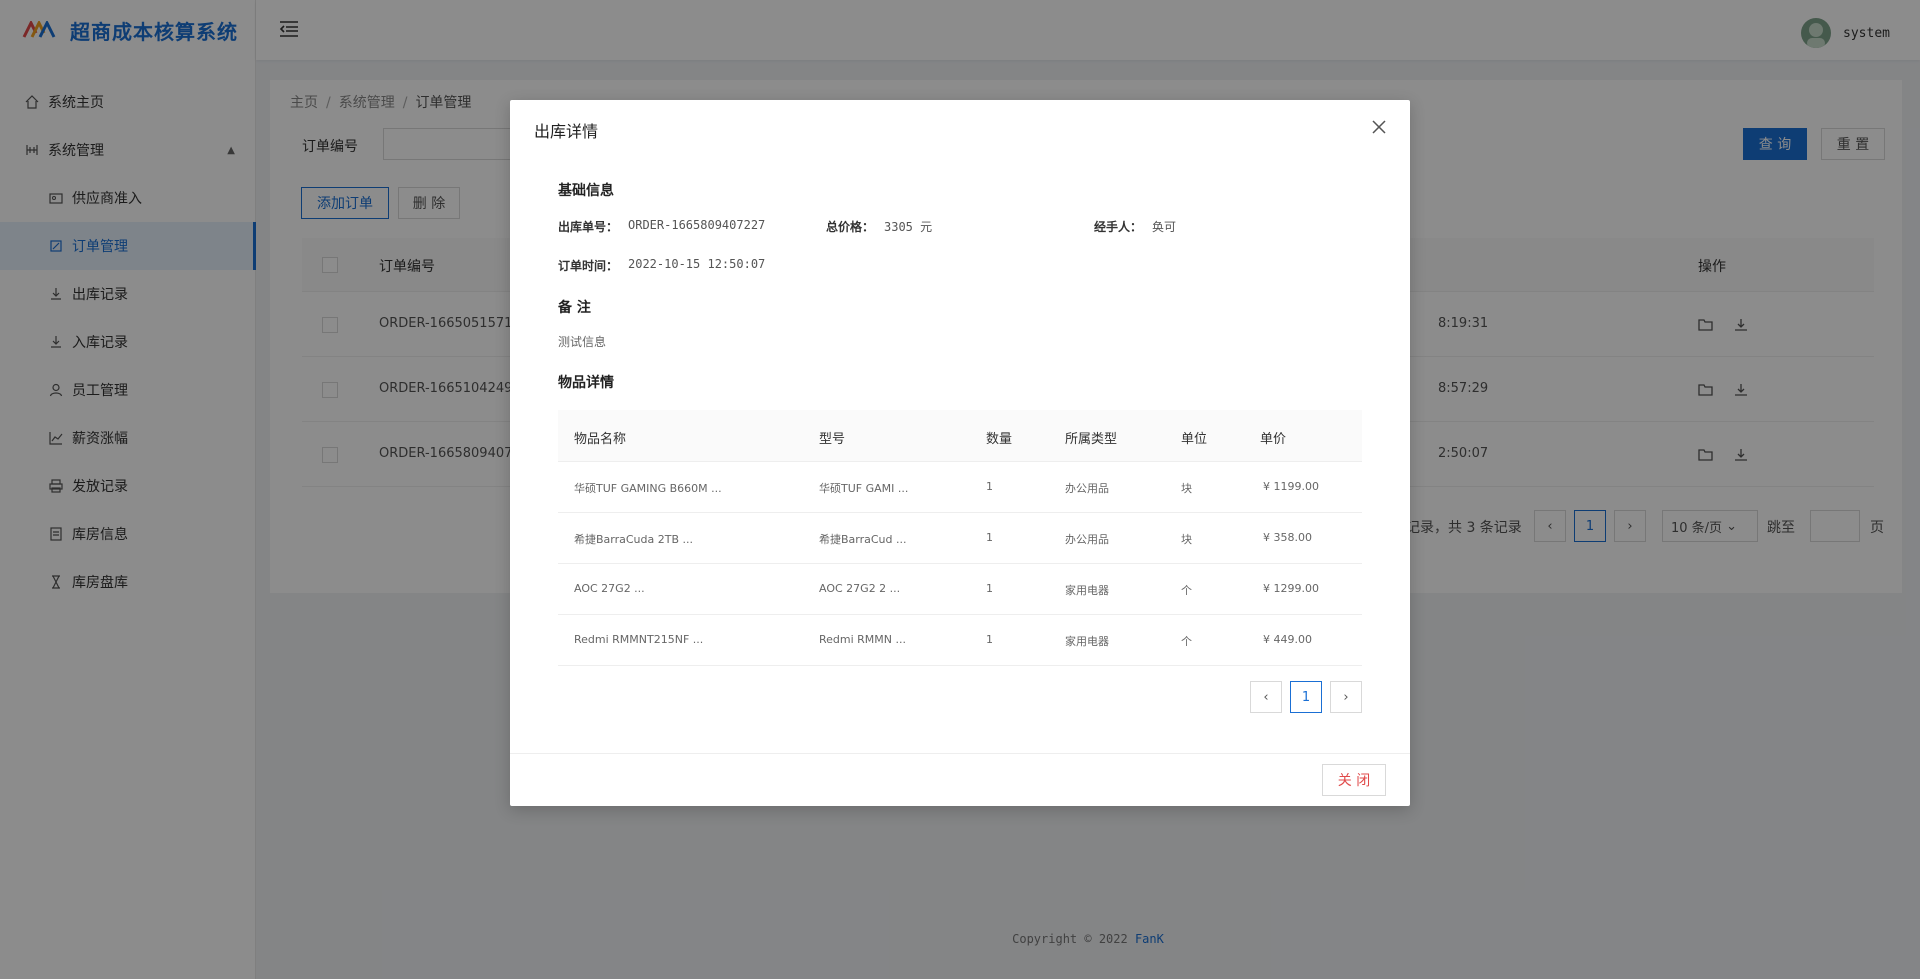  Describe the element at coordinates (1164, 227) in the screenshot. I see `handler-value: 奂可` at that location.